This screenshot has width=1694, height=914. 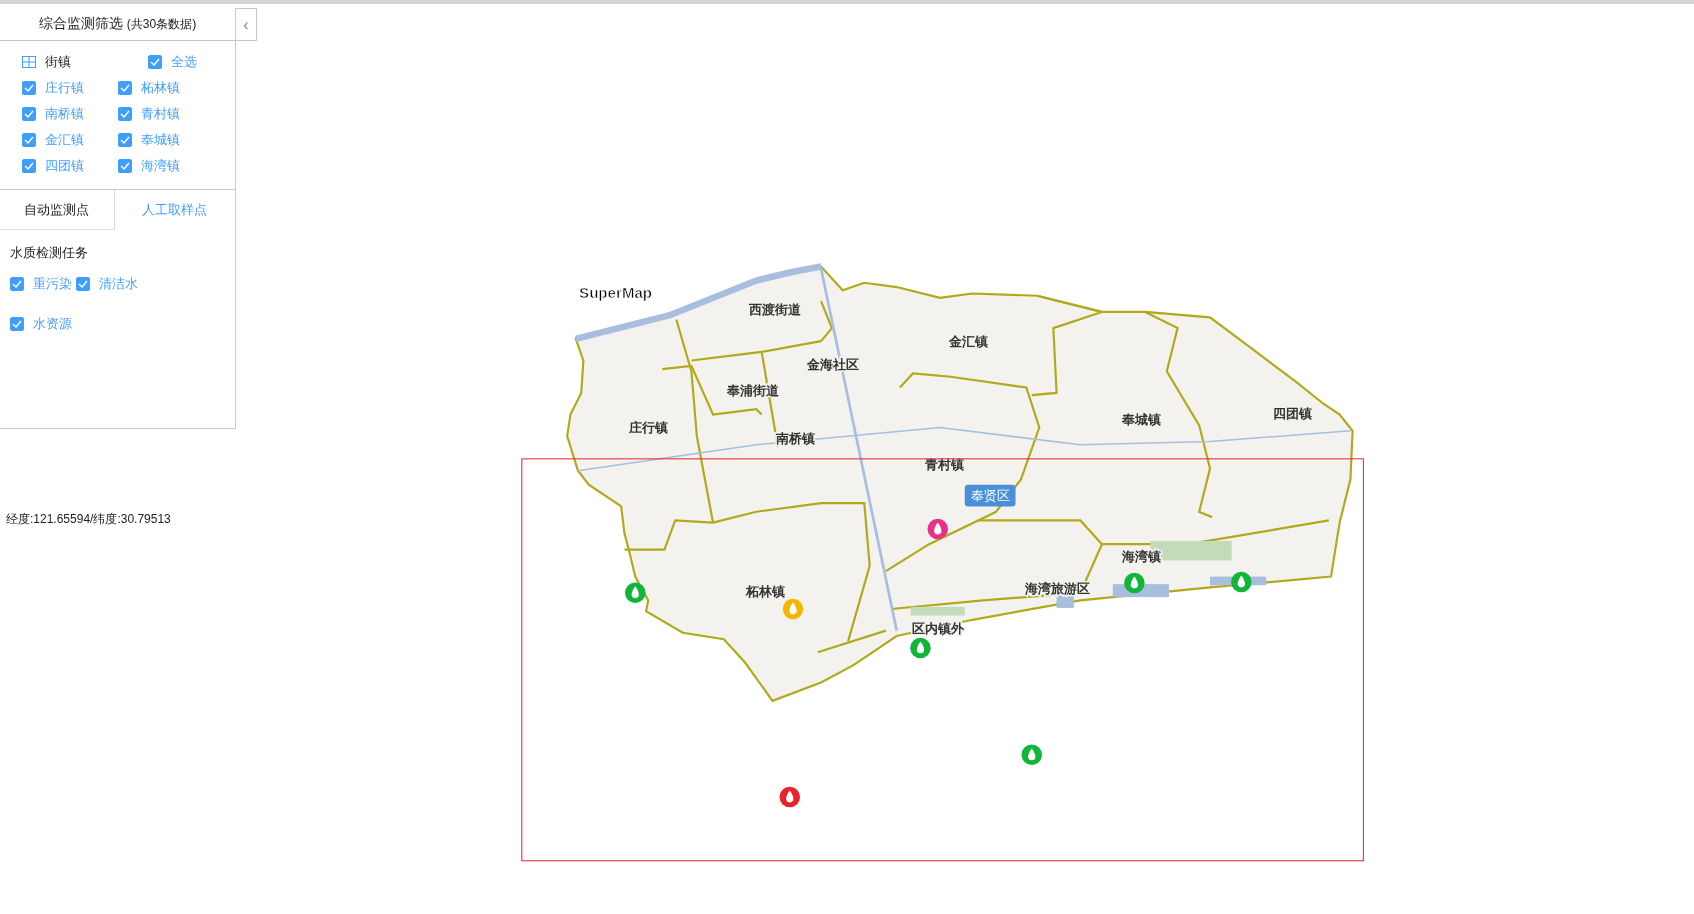 What do you see at coordinates (161, 24) in the screenshot?
I see `data-count: (共30条数据)` at bounding box center [161, 24].